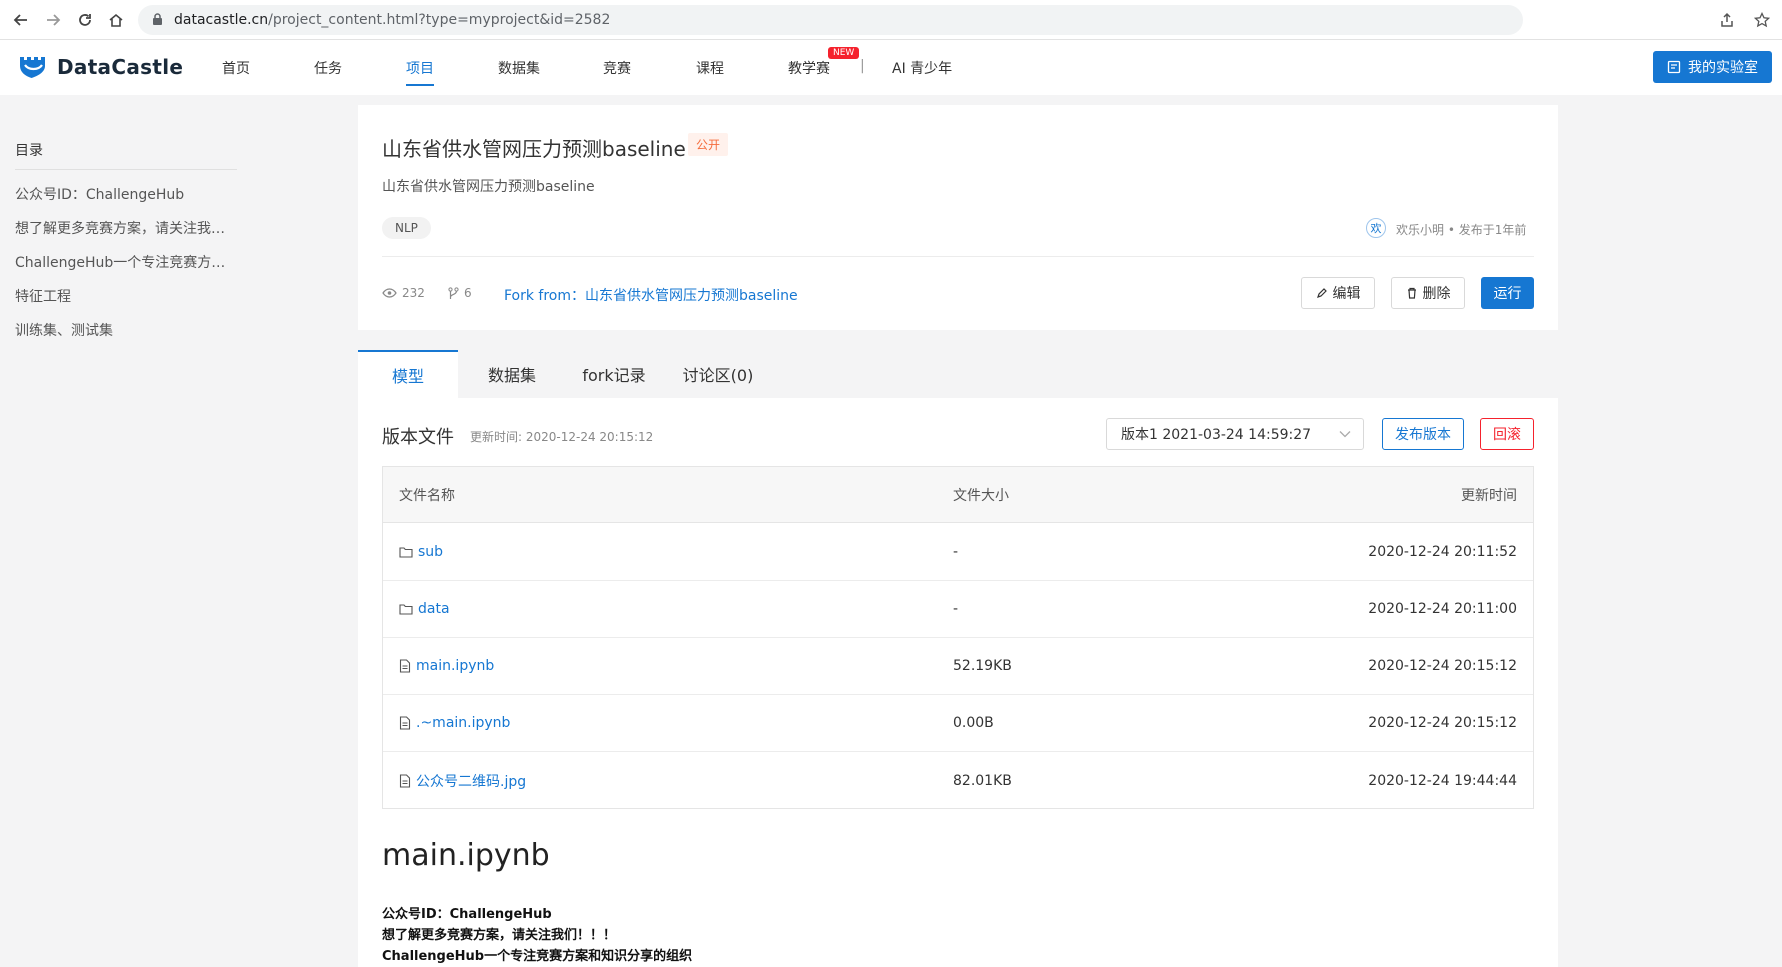 The image size is (1782, 967). I want to click on new-badge: NEW, so click(844, 53).